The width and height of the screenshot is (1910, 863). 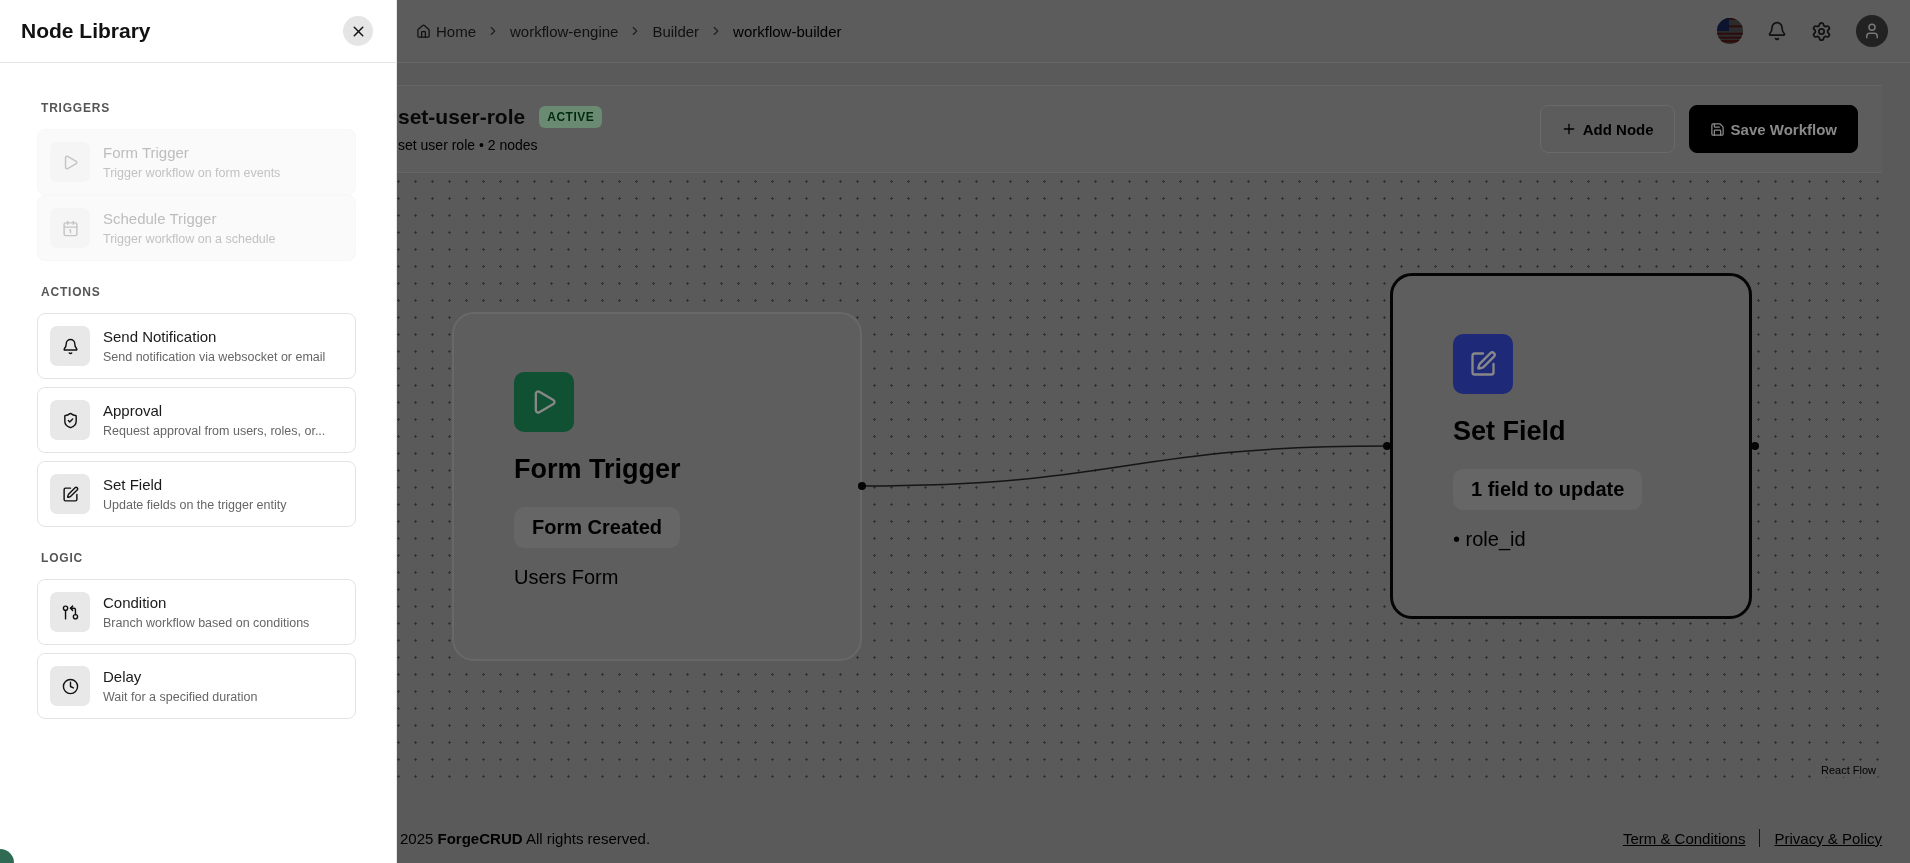 I want to click on workflow-name: set-user-role, so click(x=462, y=117).